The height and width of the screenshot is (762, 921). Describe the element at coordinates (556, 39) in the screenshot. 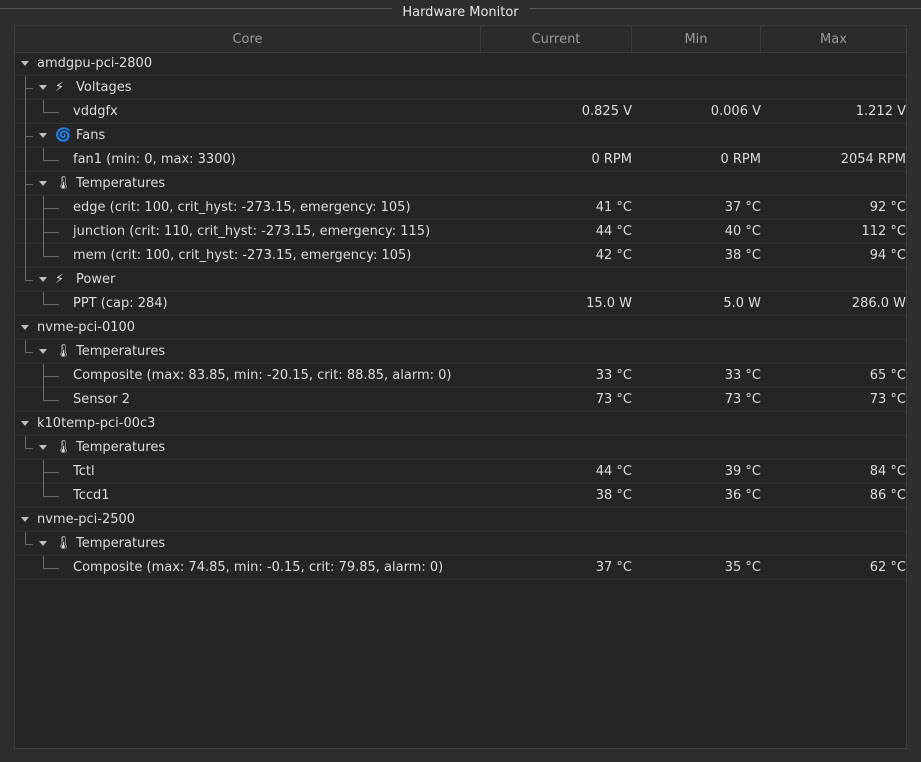

I see `column-header-current: Current` at that location.